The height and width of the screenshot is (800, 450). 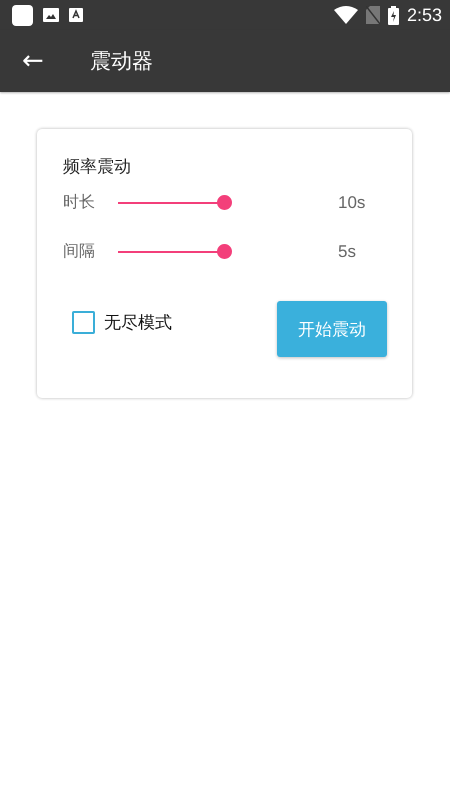 I want to click on slider-label: 时长, so click(x=79, y=202).